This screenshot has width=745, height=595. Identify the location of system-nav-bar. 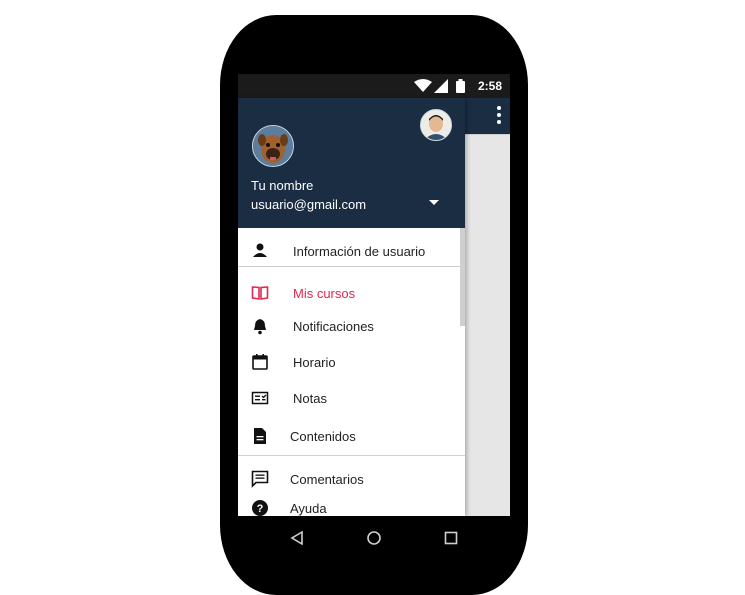
(374, 538).